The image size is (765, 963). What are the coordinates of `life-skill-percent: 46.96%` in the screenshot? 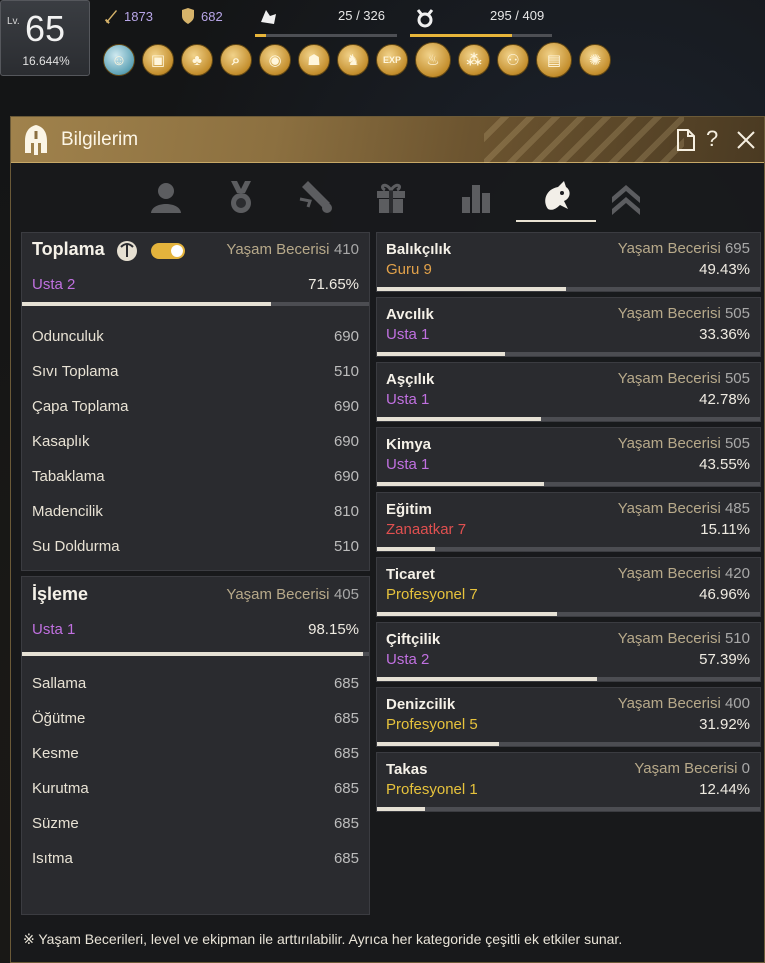 It's located at (724, 594).